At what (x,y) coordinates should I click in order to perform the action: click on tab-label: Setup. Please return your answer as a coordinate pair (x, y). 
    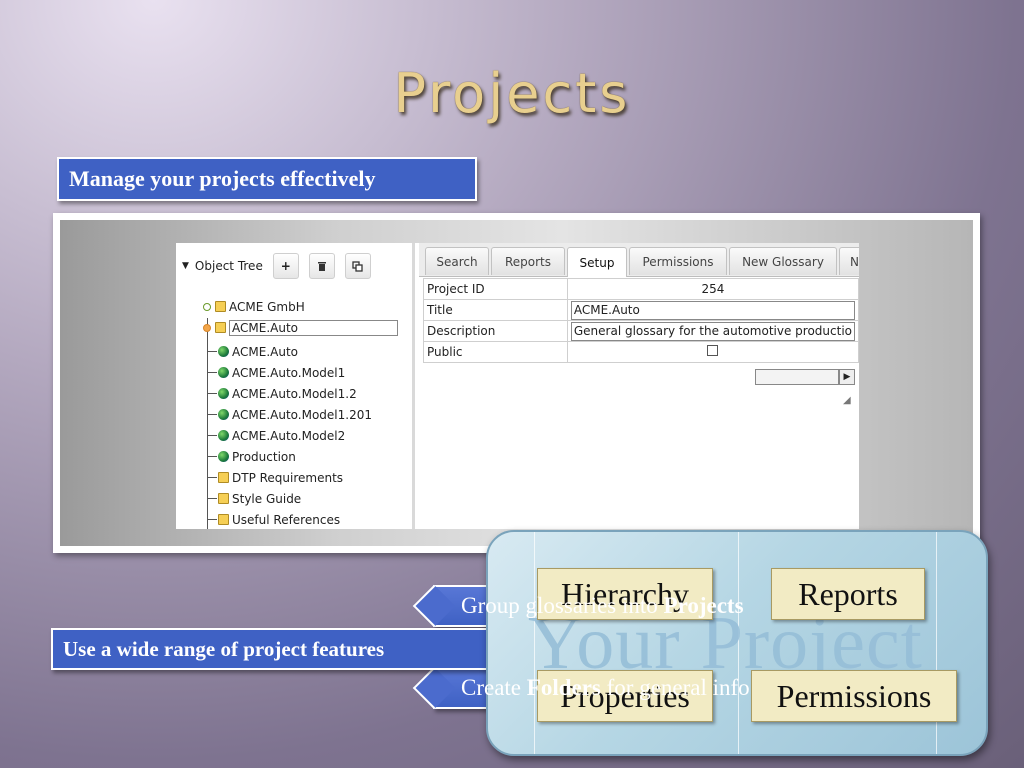
    Looking at the image, I should click on (597, 262).